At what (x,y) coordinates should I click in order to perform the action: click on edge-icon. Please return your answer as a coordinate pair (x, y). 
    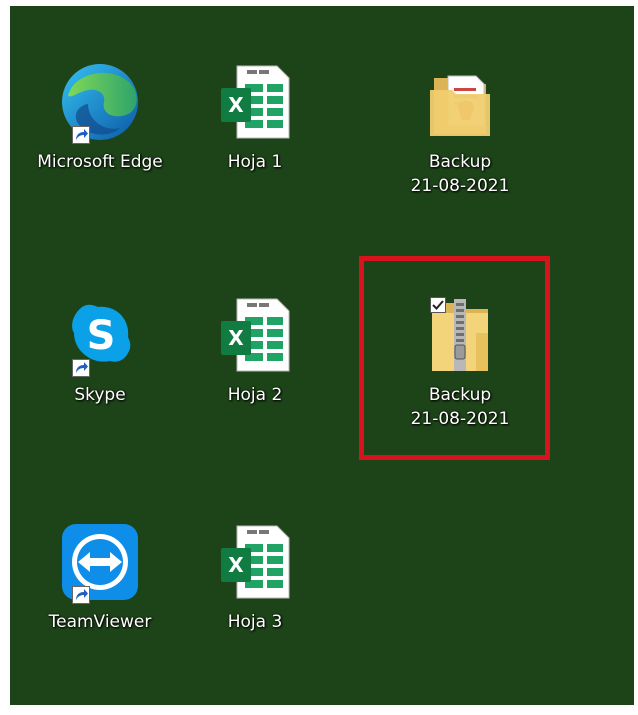
    Looking at the image, I should click on (100, 102).